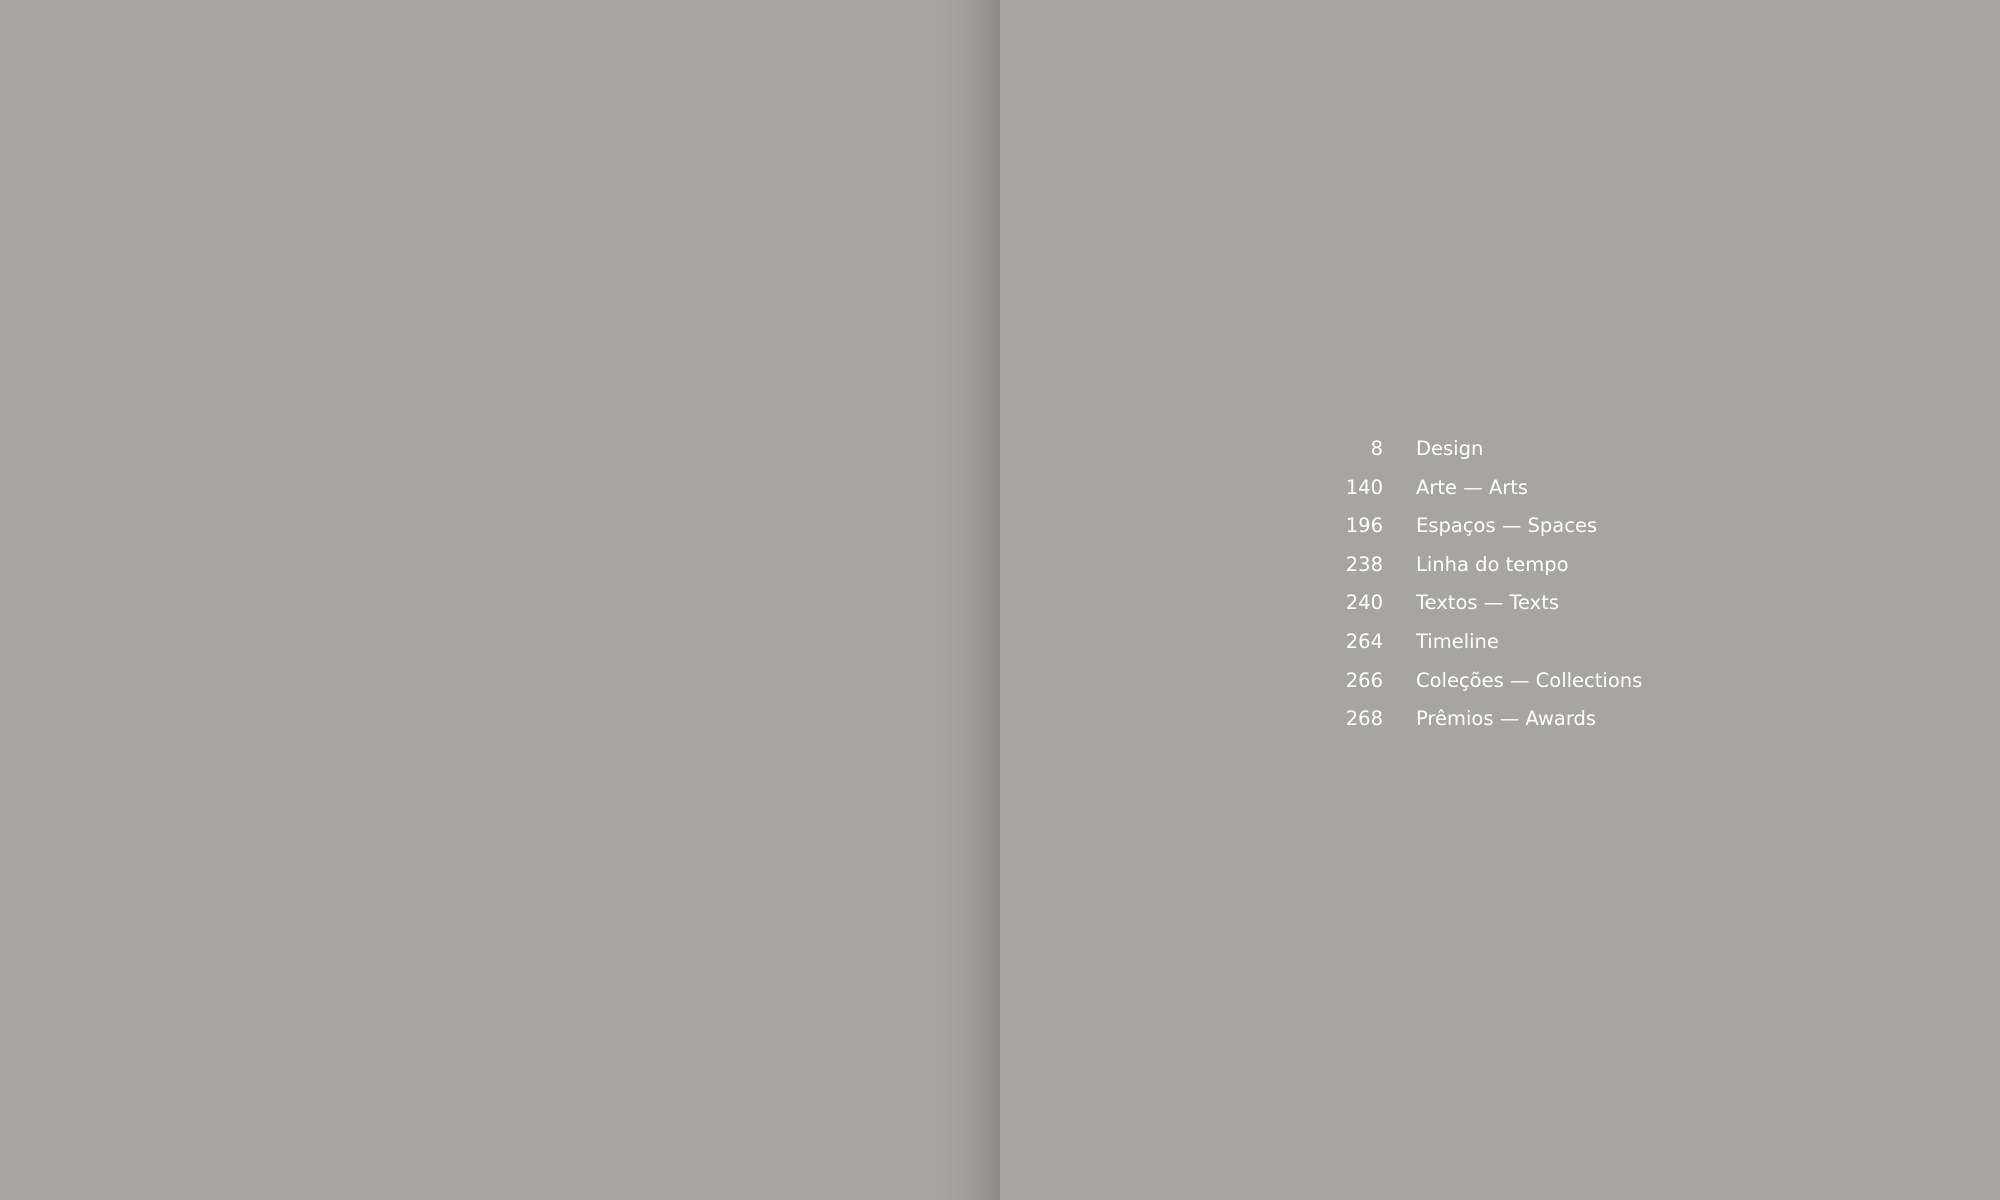  Describe the element at coordinates (1506, 719) in the screenshot. I see `toc-title: Prêmios — Awards` at that location.